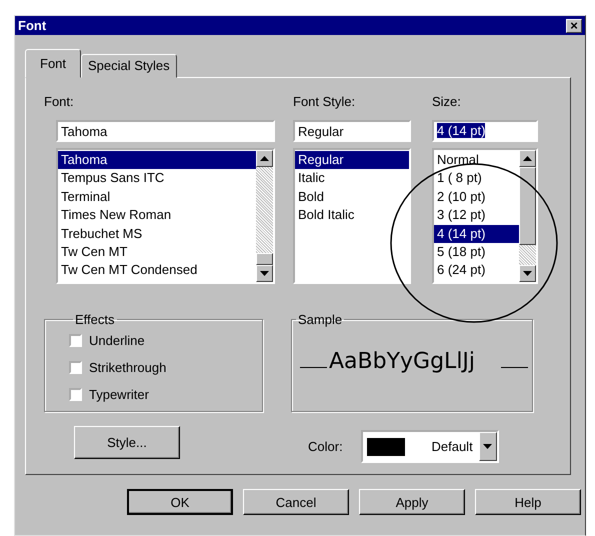 The width and height of the screenshot is (595, 536). Describe the element at coordinates (429, 446) in the screenshot. I see `color-dropdown: Default` at that location.